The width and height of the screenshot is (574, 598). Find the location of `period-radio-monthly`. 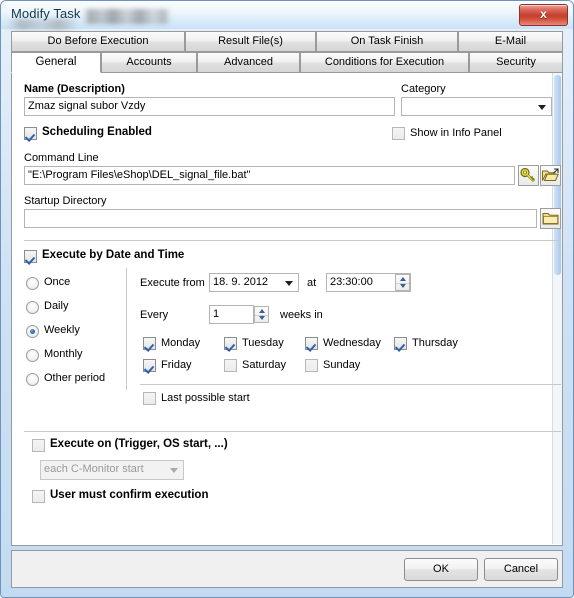

period-radio-monthly is located at coordinates (32, 355).